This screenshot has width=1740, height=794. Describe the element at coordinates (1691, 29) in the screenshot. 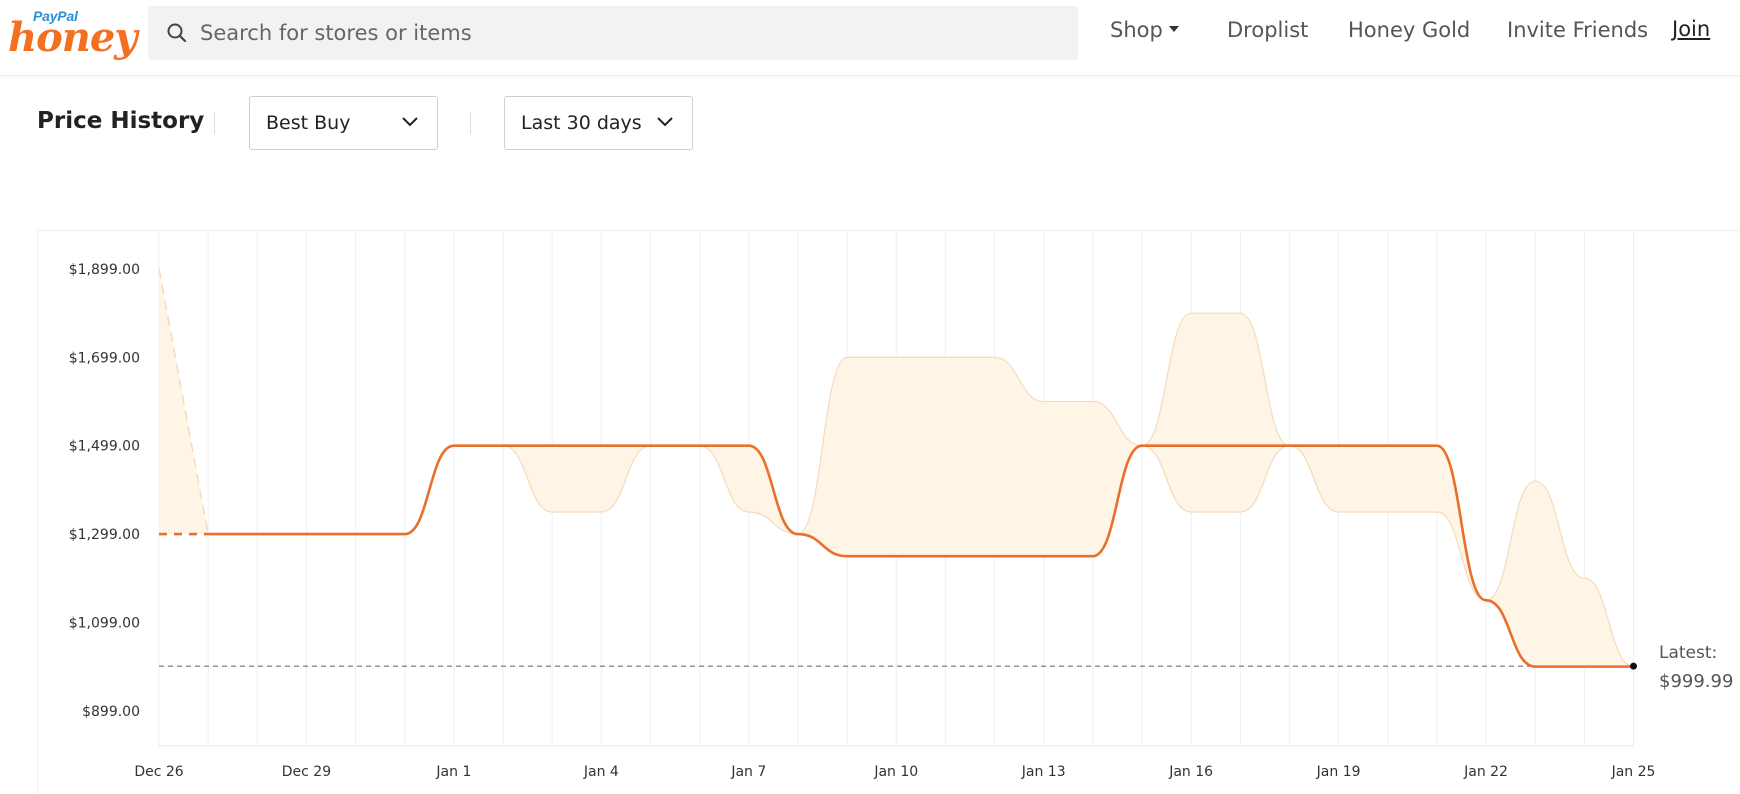

I see `join-link: Join` at that location.